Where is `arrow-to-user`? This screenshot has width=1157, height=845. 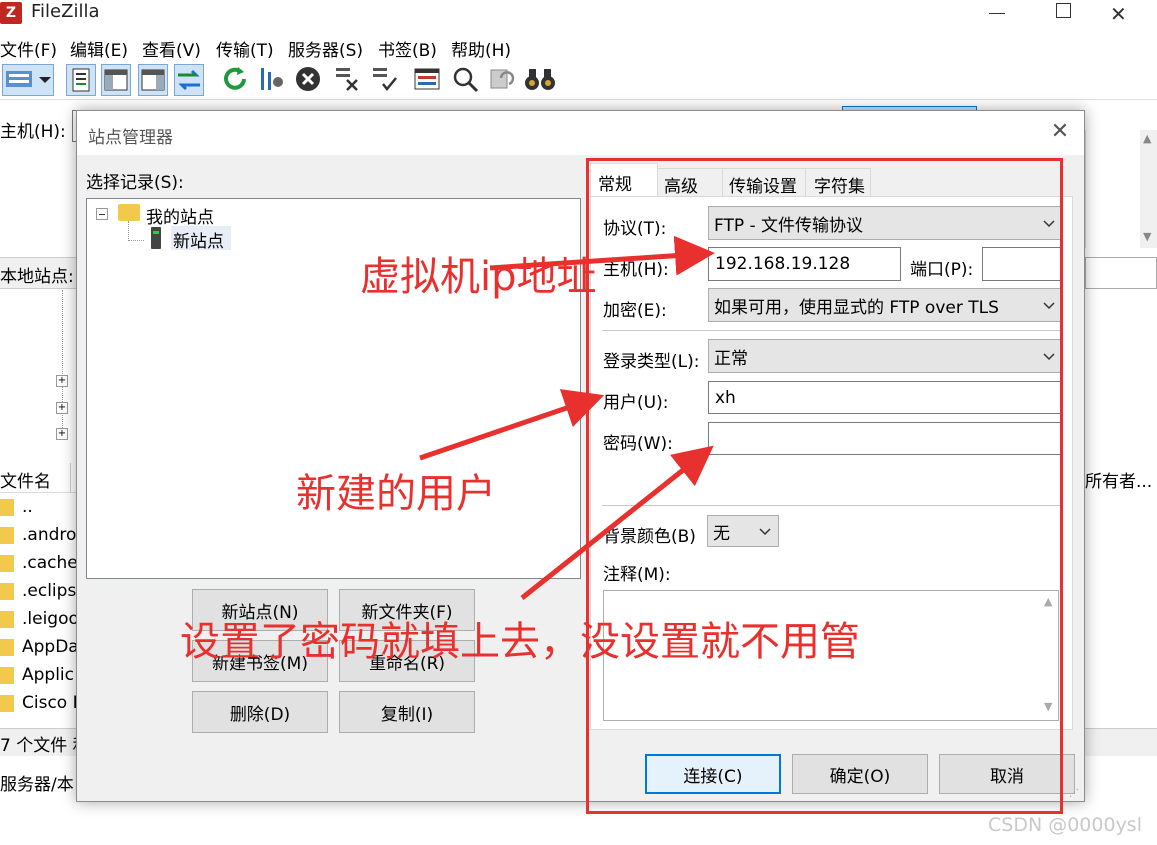 arrow-to-user is located at coordinates (512, 425).